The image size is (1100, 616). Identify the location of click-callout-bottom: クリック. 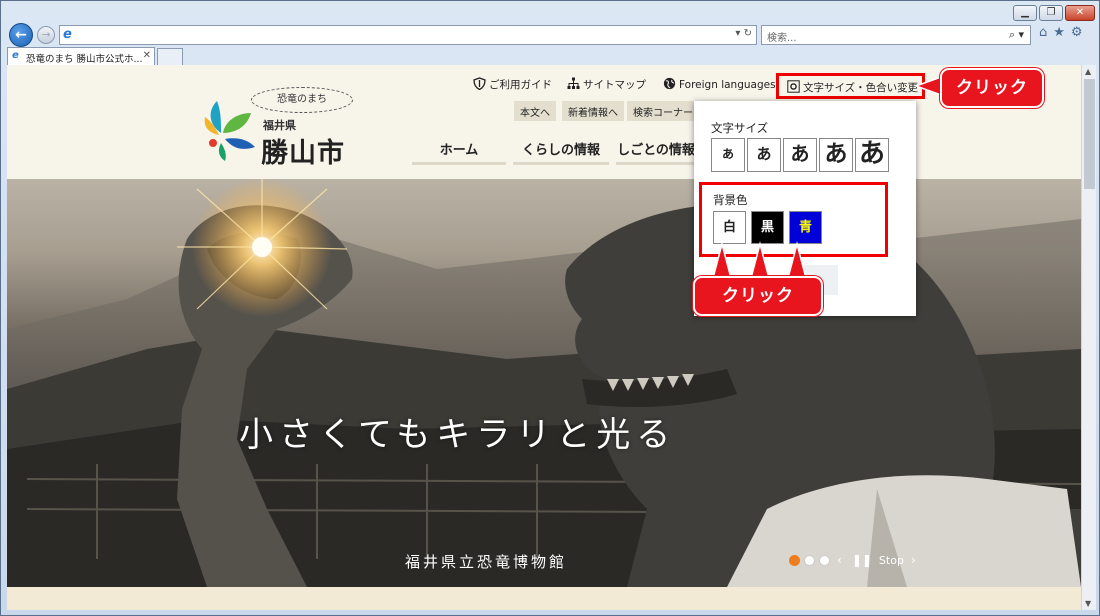
(758, 296).